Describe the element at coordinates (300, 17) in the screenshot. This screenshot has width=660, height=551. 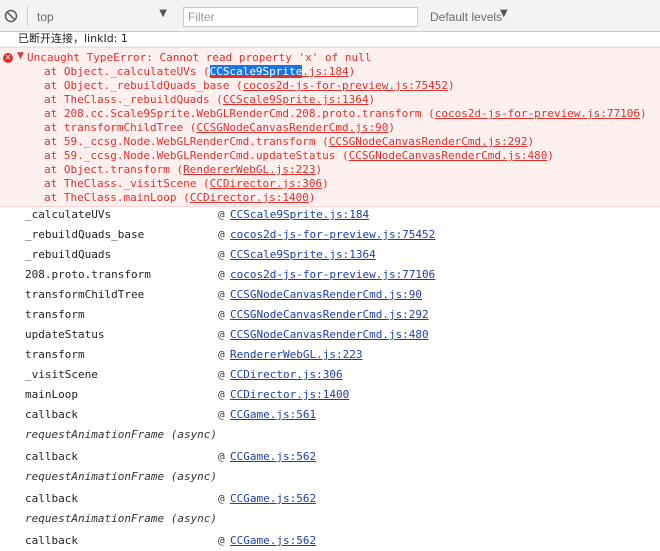
I see `filter-input` at that location.